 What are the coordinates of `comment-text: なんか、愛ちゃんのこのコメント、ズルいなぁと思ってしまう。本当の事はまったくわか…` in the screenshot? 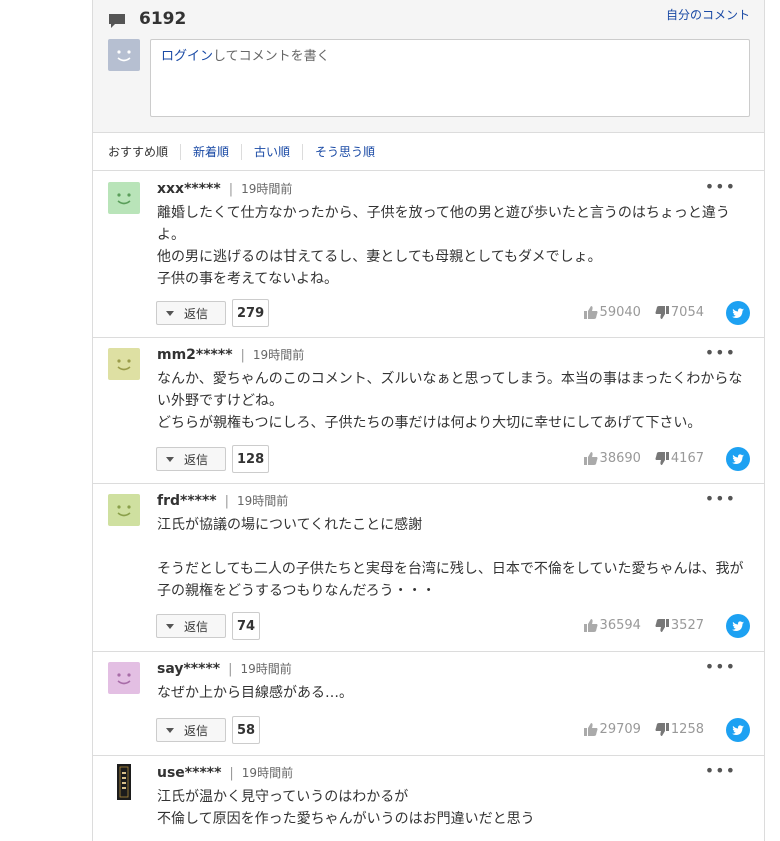 It's located at (452, 401).